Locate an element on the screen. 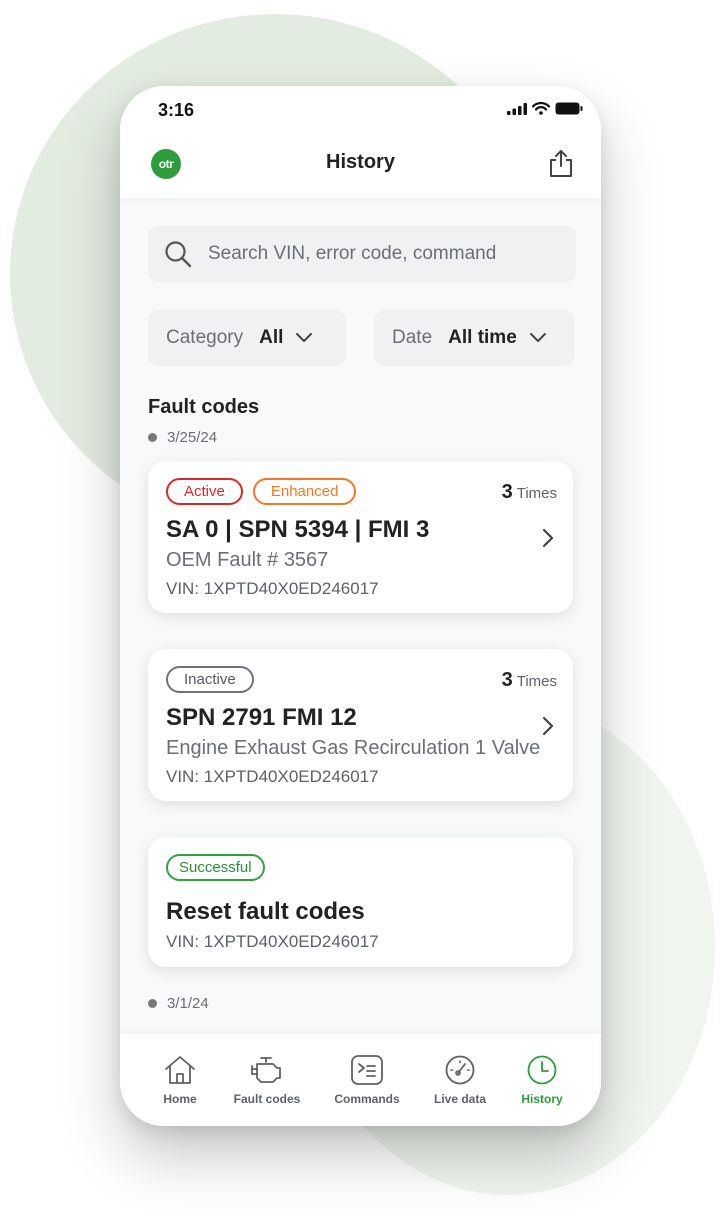 Image resolution: width=720 pixels, height=1216 pixels. date-filter-value: All time is located at coordinates (482, 337).